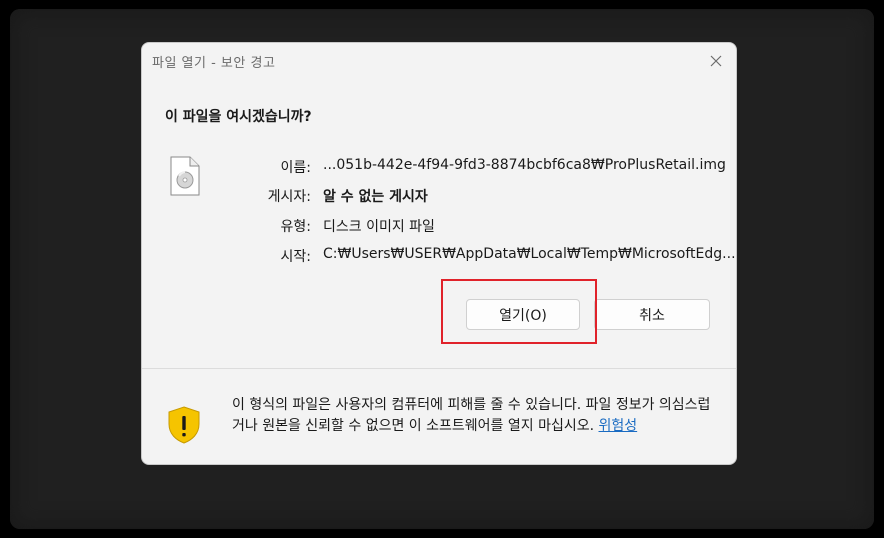  Describe the element at coordinates (618, 426) in the screenshot. I see `risk-link: 위험성` at that location.